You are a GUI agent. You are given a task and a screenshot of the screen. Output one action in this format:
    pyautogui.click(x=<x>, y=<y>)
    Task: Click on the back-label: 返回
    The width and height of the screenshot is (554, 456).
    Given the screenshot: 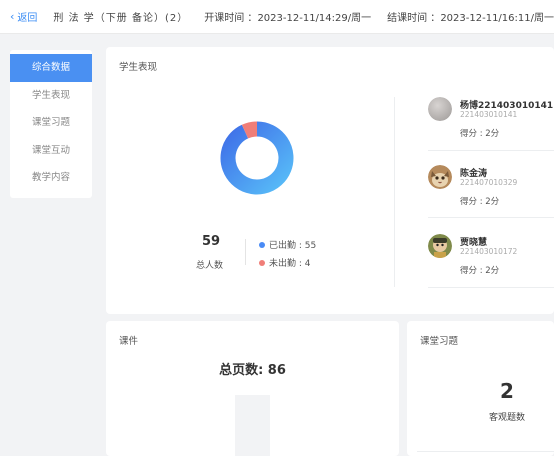 What is the action you would take?
    pyautogui.click(x=27, y=18)
    